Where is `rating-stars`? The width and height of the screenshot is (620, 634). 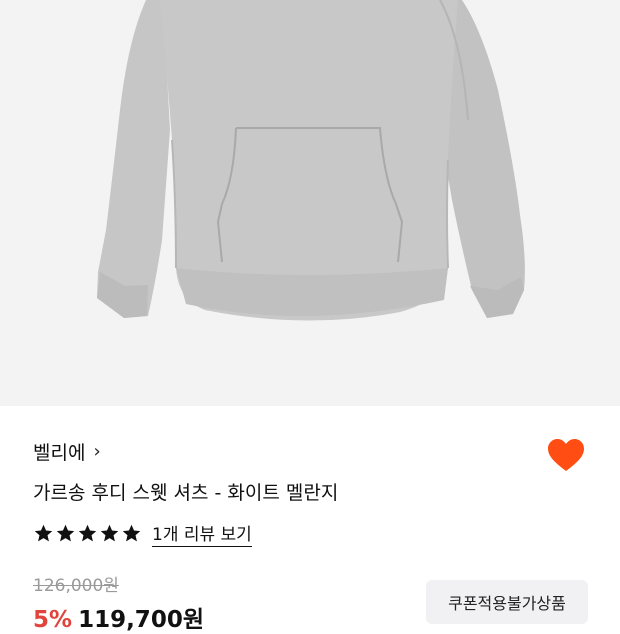
rating-stars is located at coordinates (87, 533).